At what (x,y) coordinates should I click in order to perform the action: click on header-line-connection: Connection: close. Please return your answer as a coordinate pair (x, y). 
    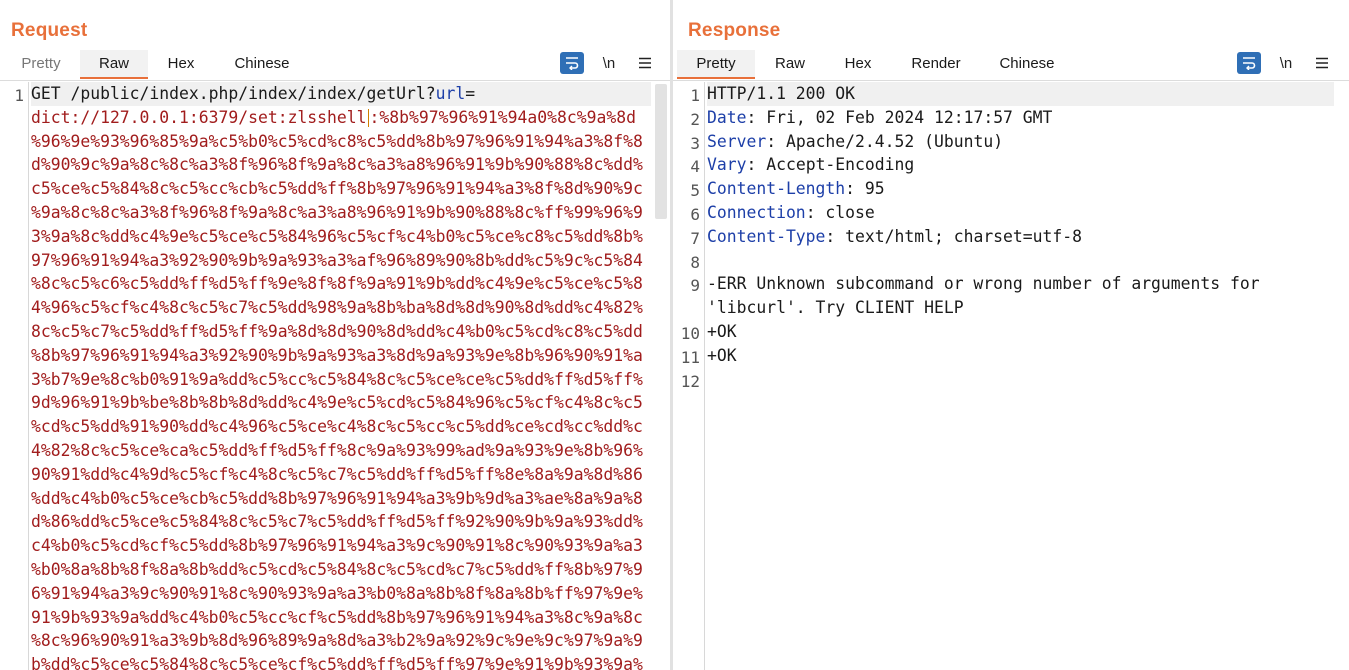
    Looking at the image, I should click on (1020, 213).